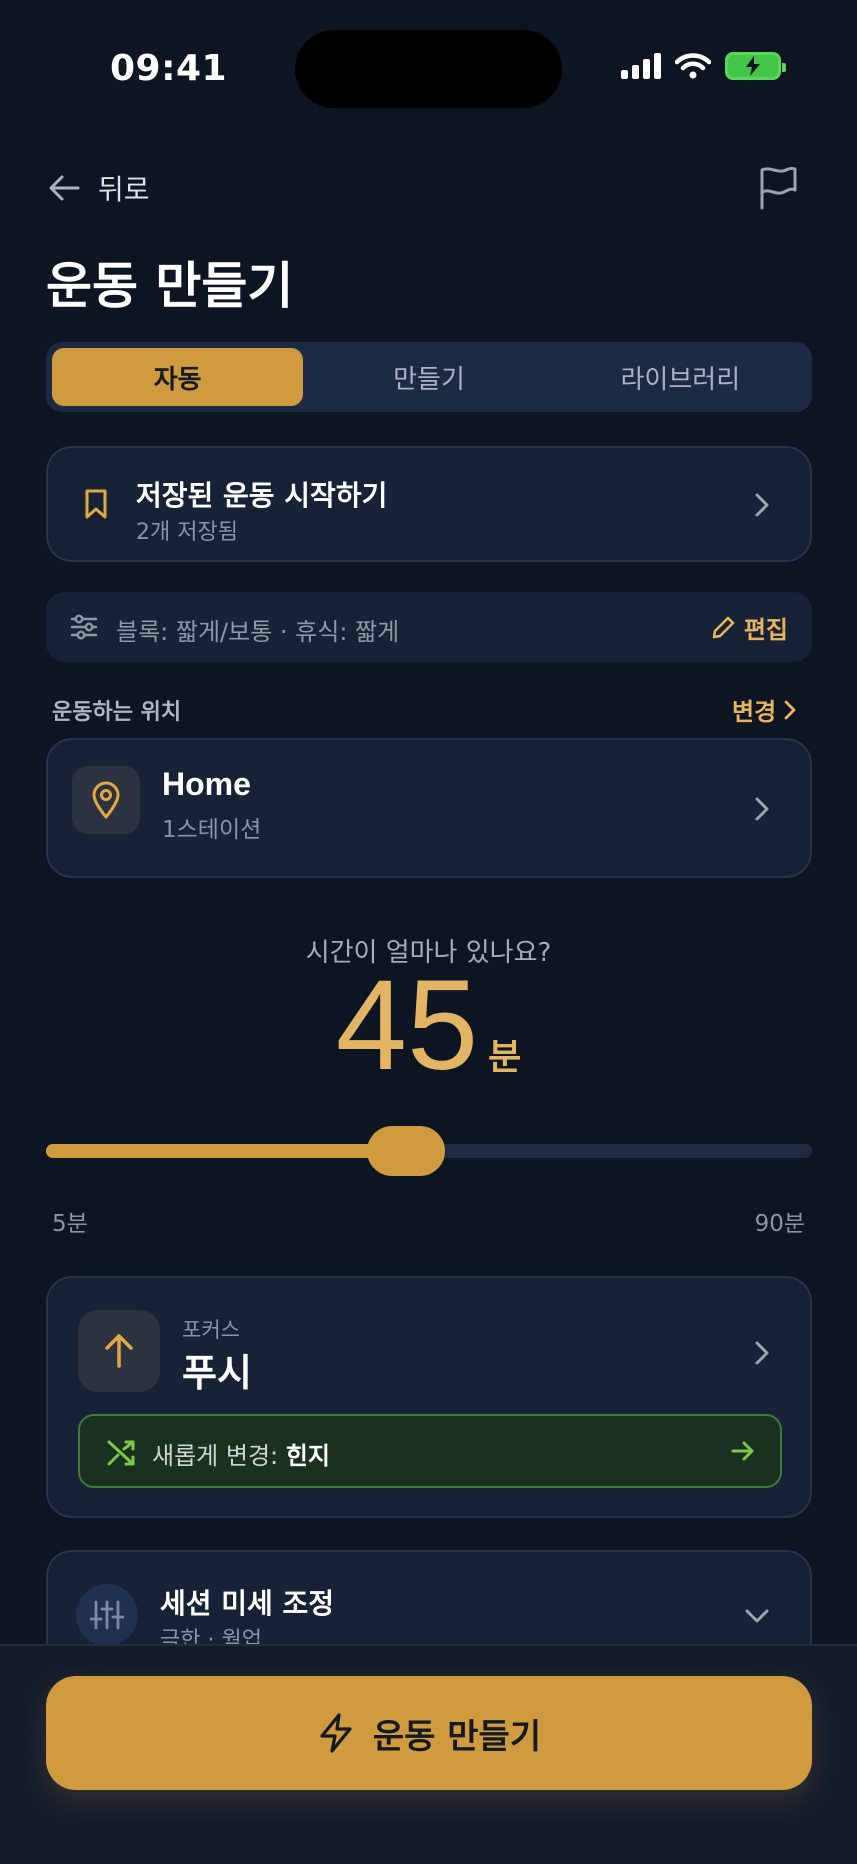 Image resolution: width=857 pixels, height=1864 pixels. I want to click on sliders-icon, so click(84, 627).